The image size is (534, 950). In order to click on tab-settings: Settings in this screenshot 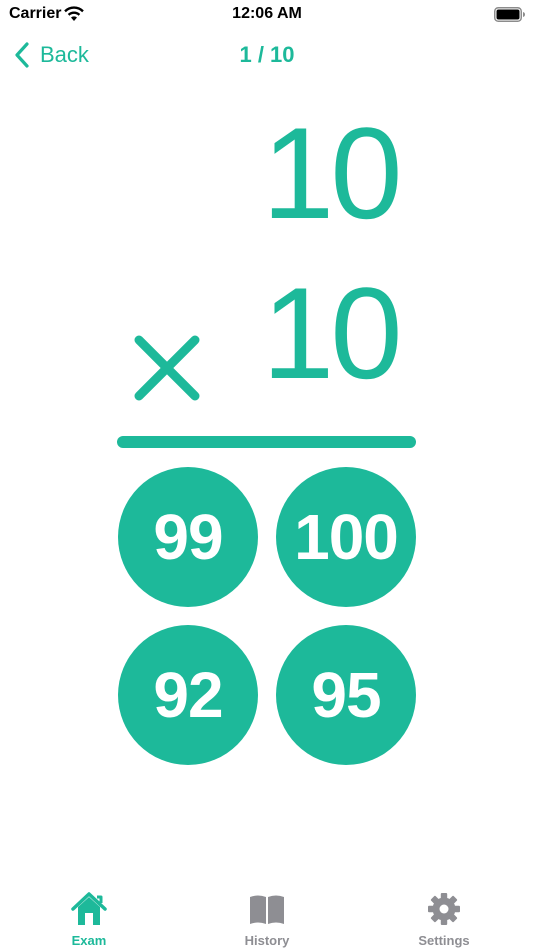, I will do `click(444, 921)`.